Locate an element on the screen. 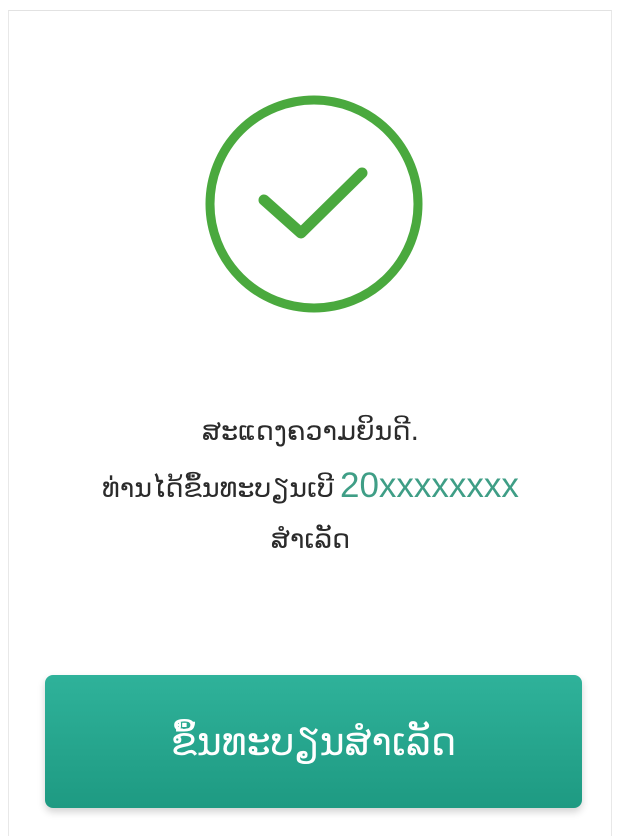 This screenshot has height=836, width=621. congrats-text: ສະແດງຄວາມຍິນດີ. is located at coordinates (310, 431).